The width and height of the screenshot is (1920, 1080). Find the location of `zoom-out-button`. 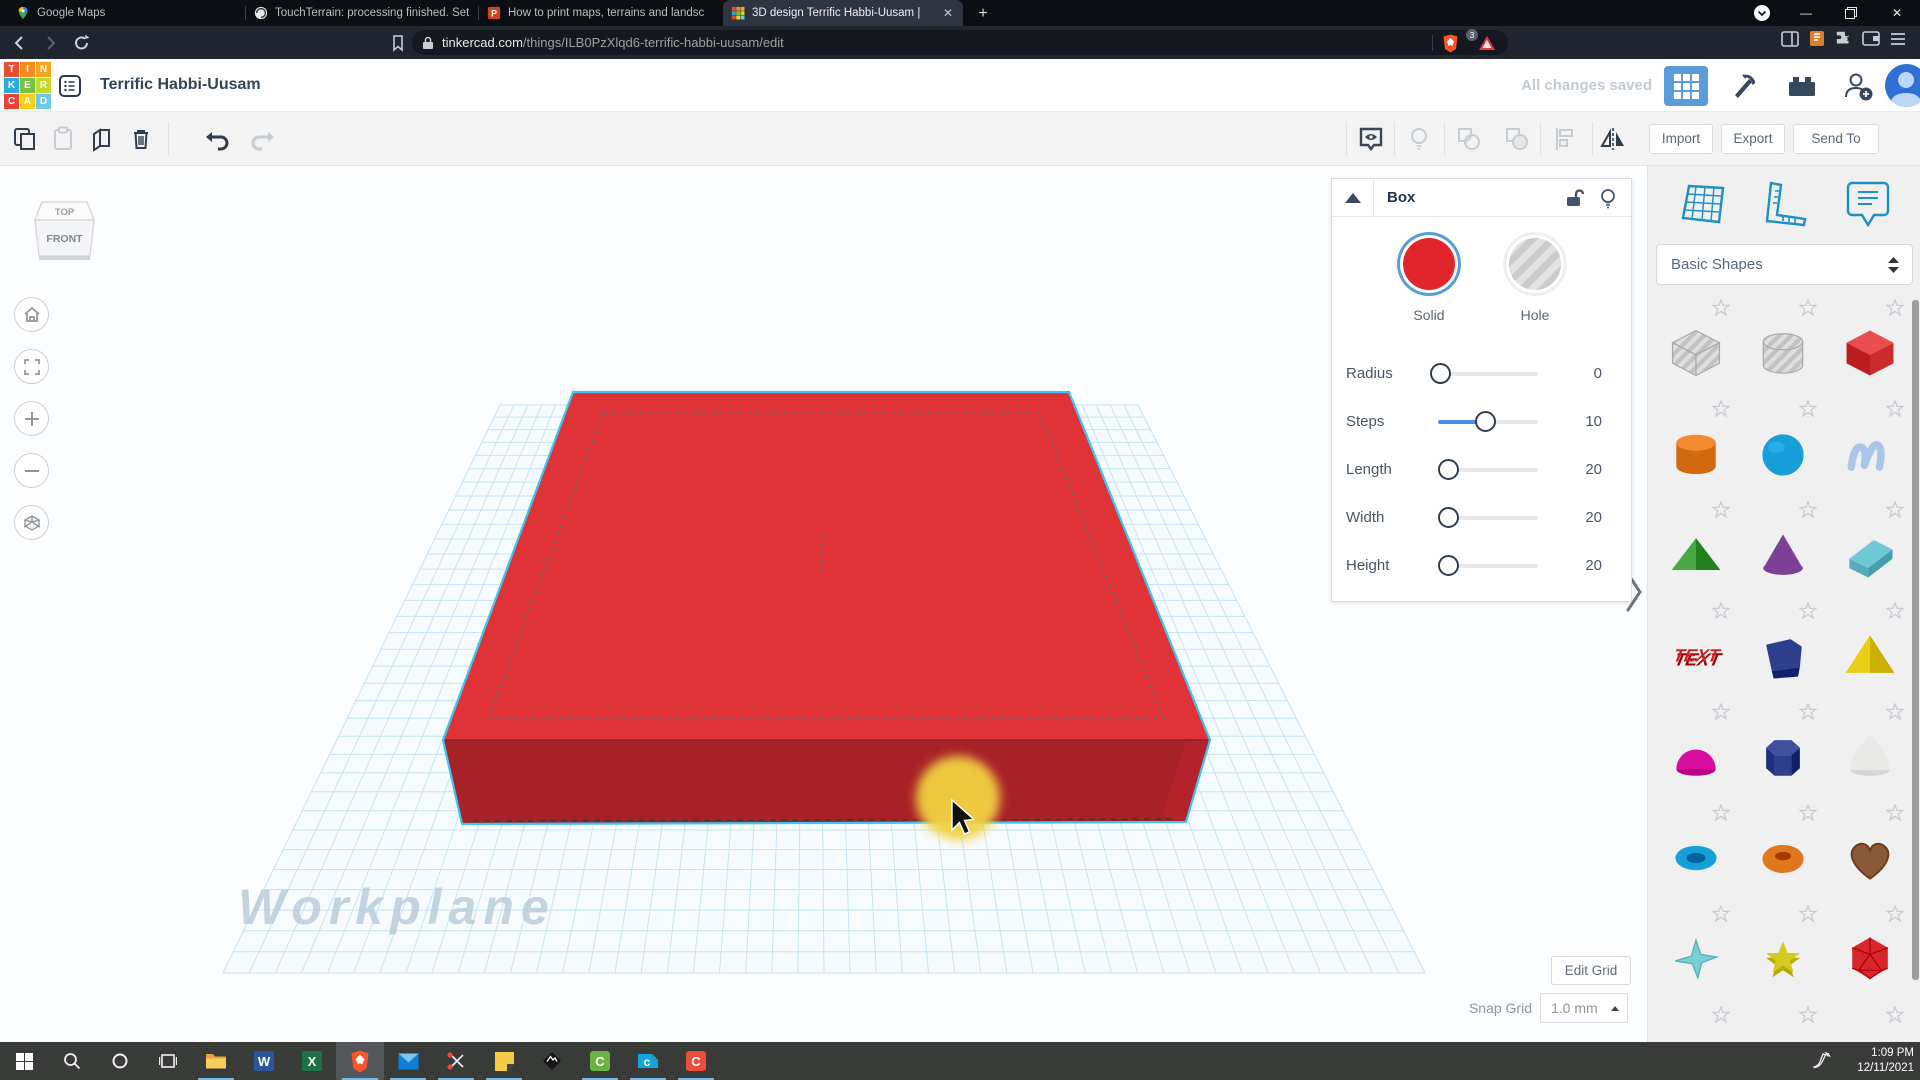

zoom-out-button is located at coordinates (31, 470).